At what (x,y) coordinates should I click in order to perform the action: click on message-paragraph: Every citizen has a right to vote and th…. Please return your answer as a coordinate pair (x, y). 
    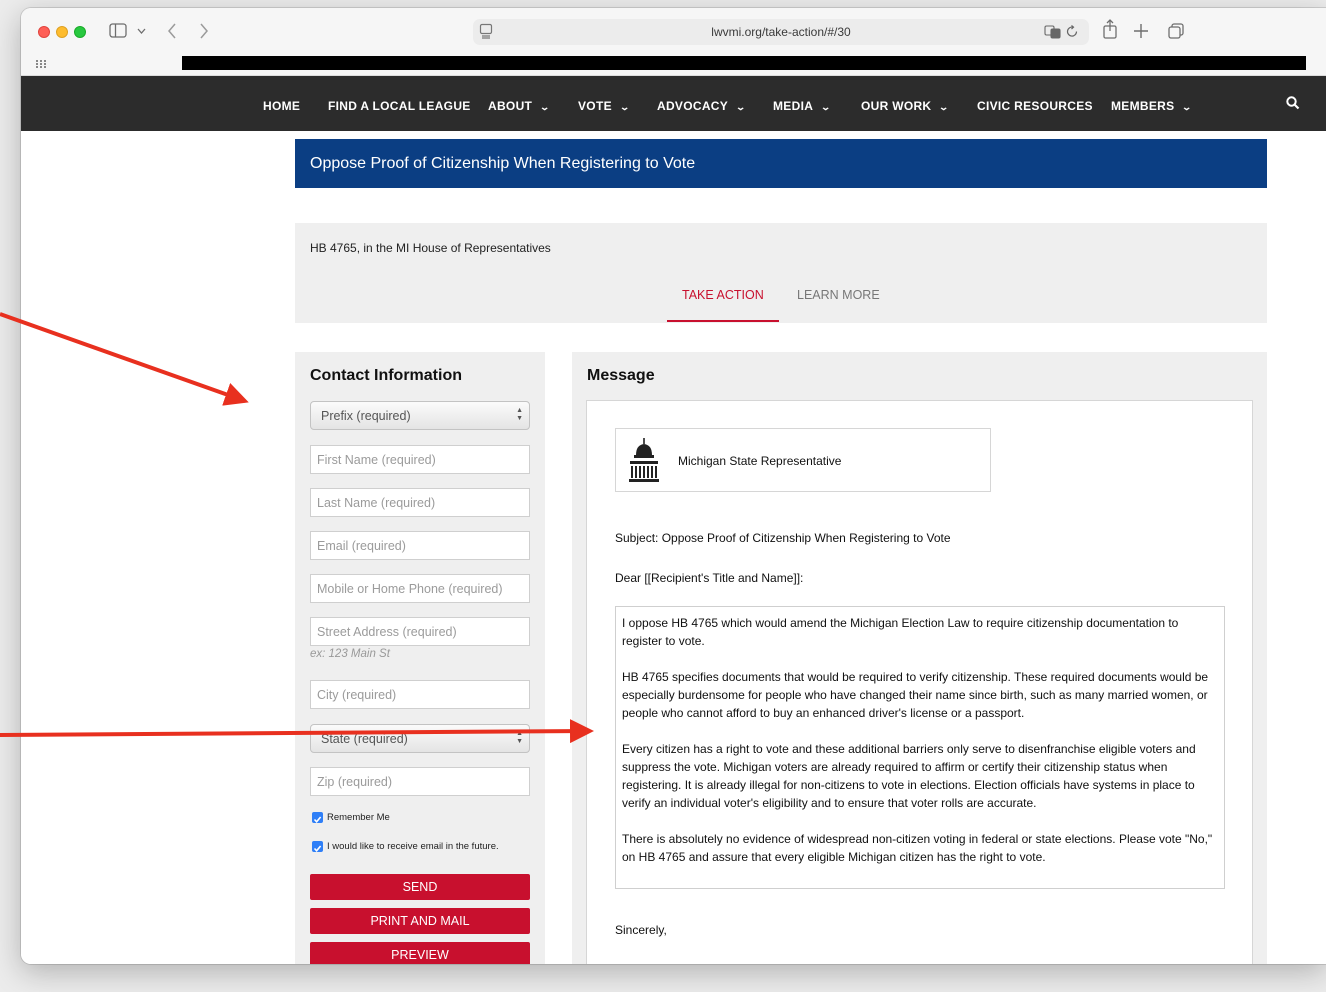
    Looking at the image, I should click on (909, 776).